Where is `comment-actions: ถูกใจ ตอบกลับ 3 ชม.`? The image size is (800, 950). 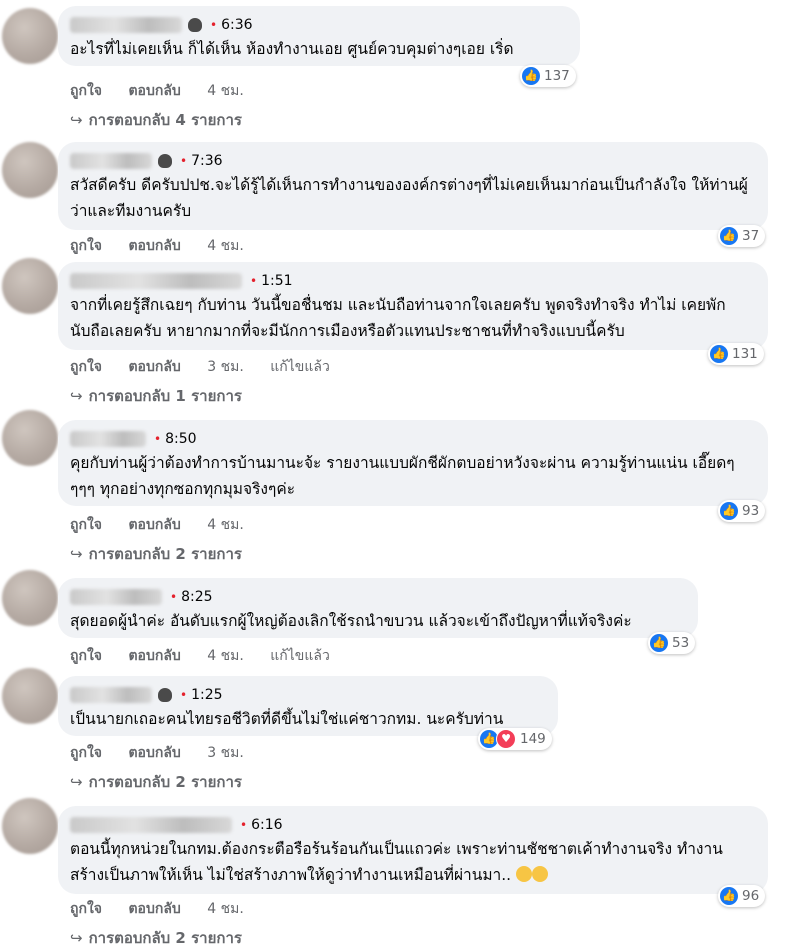
comment-actions: ถูกใจ ตอบกลับ 3 ชม. is located at coordinates (168, 753).